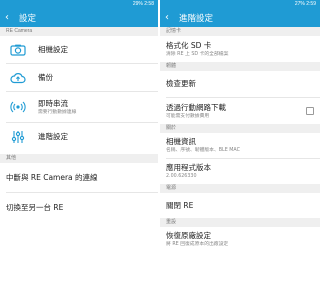 The height and width of the screenshot is (282, 320). I want to click on power-off-item: 關閉 RE, so click(240, 205).